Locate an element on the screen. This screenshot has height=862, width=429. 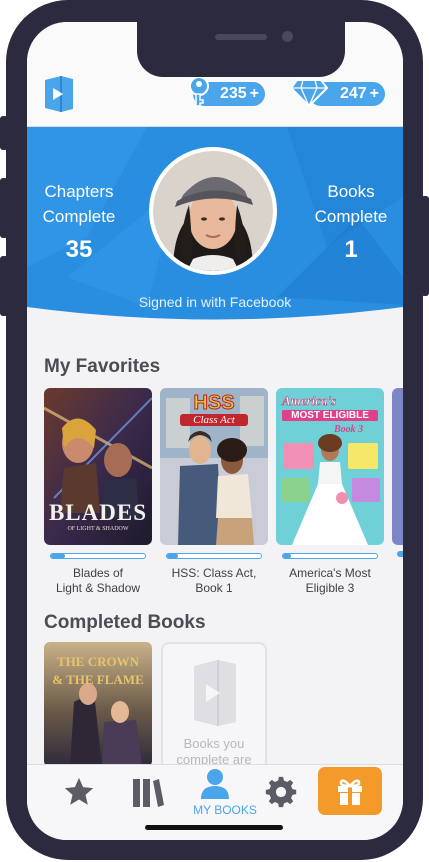
cover-subtitle: OF LIGHT & SHADOW is located at coordinates (98, 529).